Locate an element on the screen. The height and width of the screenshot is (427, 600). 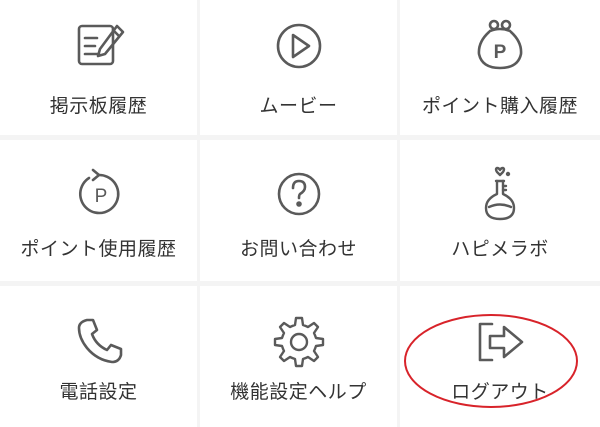
menu-item-label: 掲示板履歴 is located at coordinates (98, 106).